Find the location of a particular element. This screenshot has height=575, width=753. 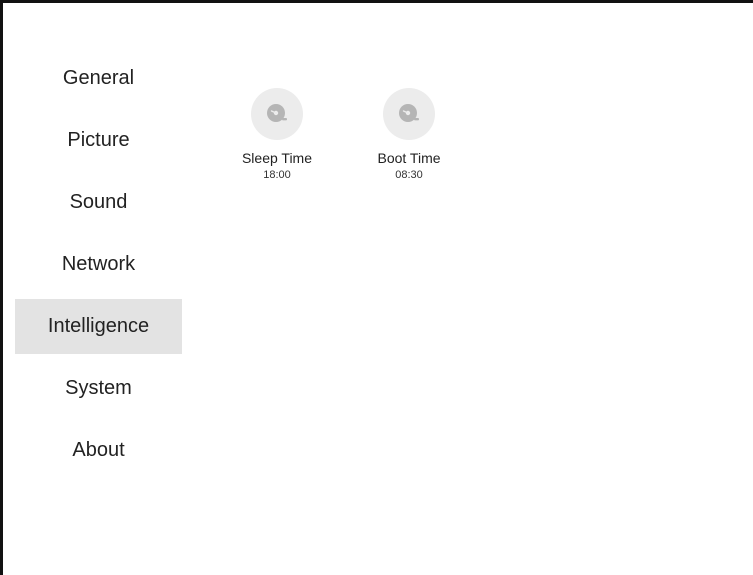

sidebar-item-system: System is located at coordinates (98, 388).